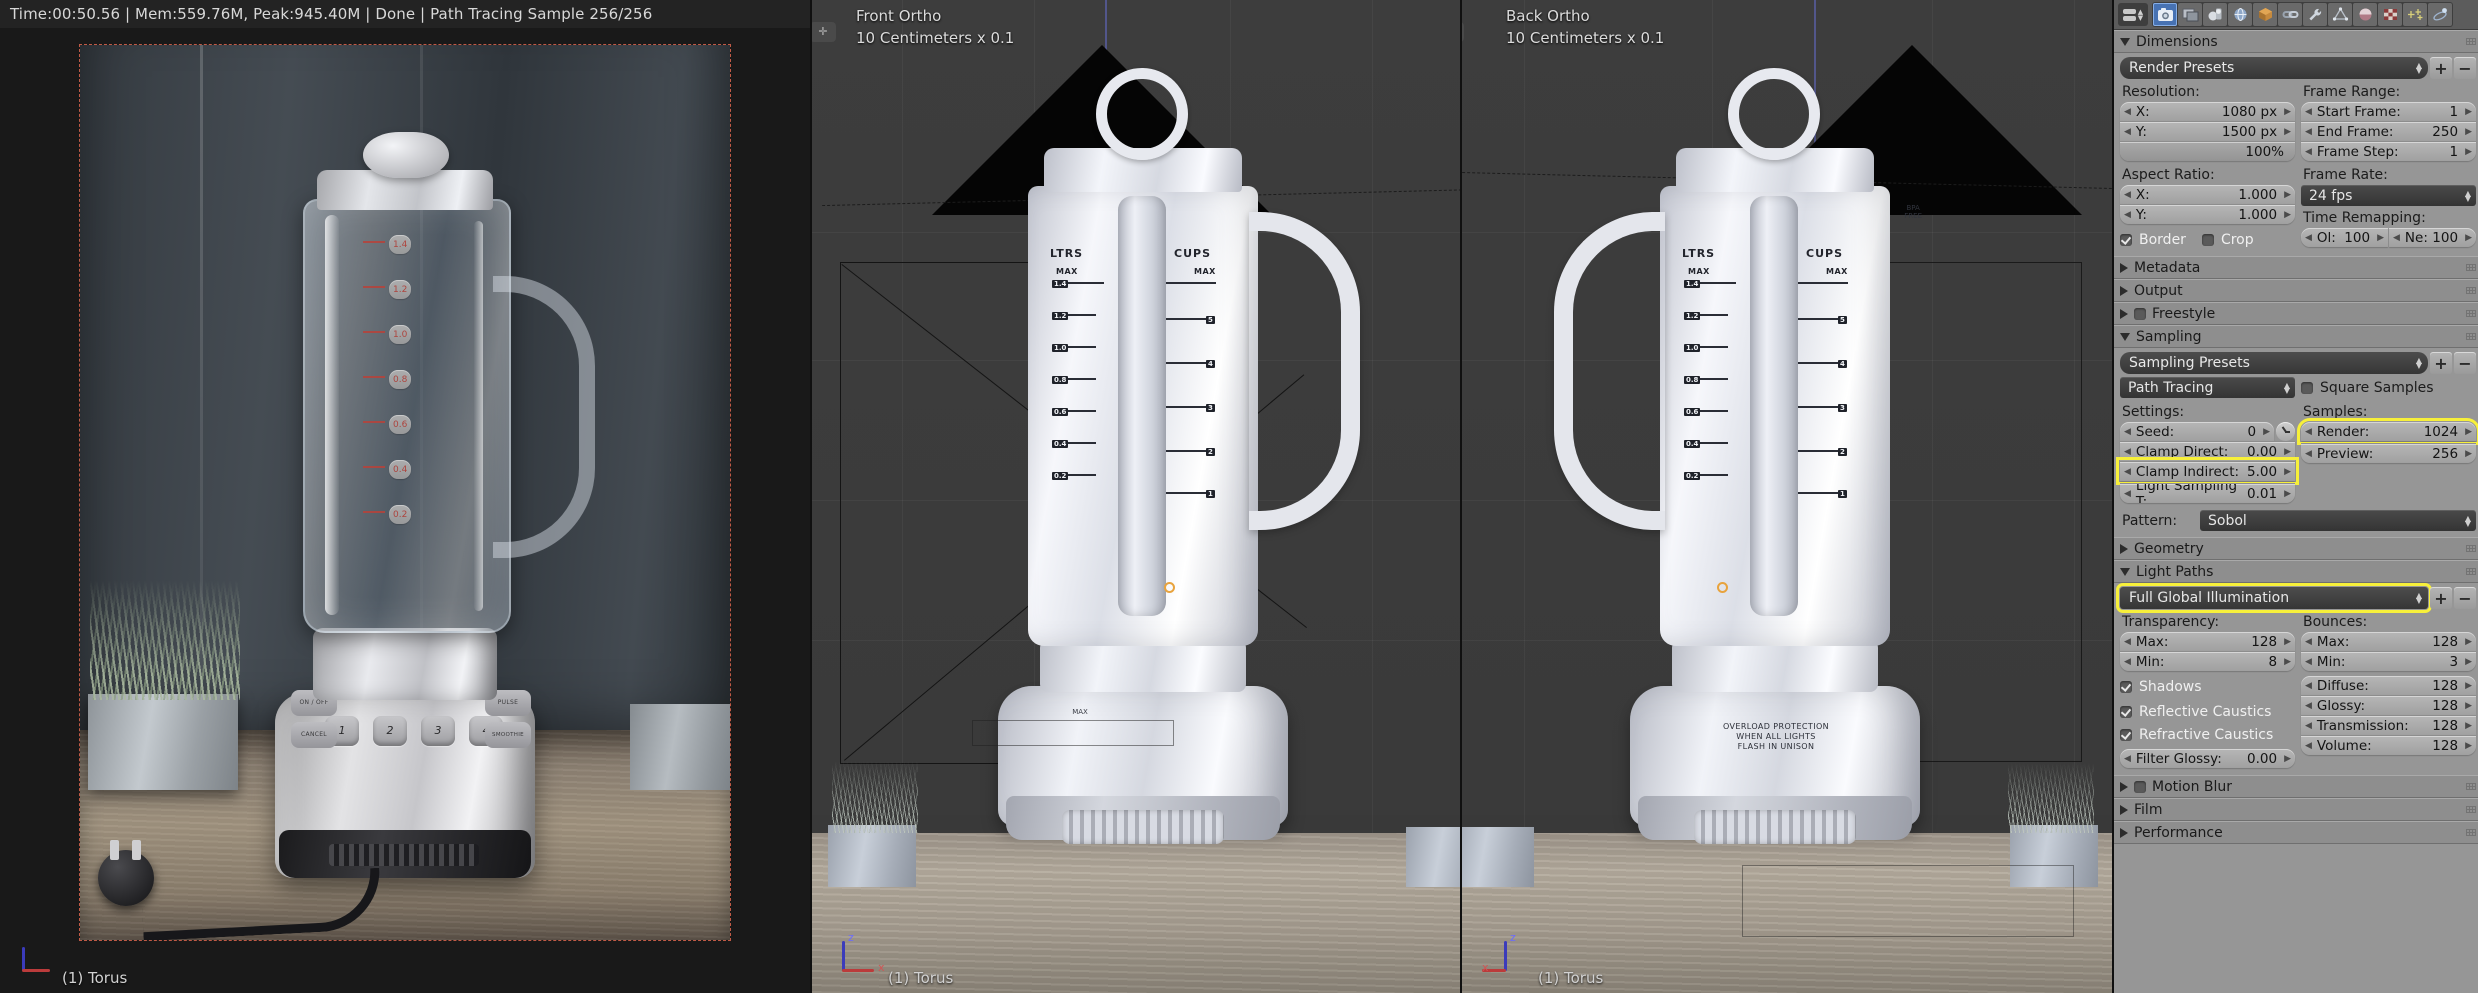  I want to click on drag-grip-icon-output, so click(2471, 290).